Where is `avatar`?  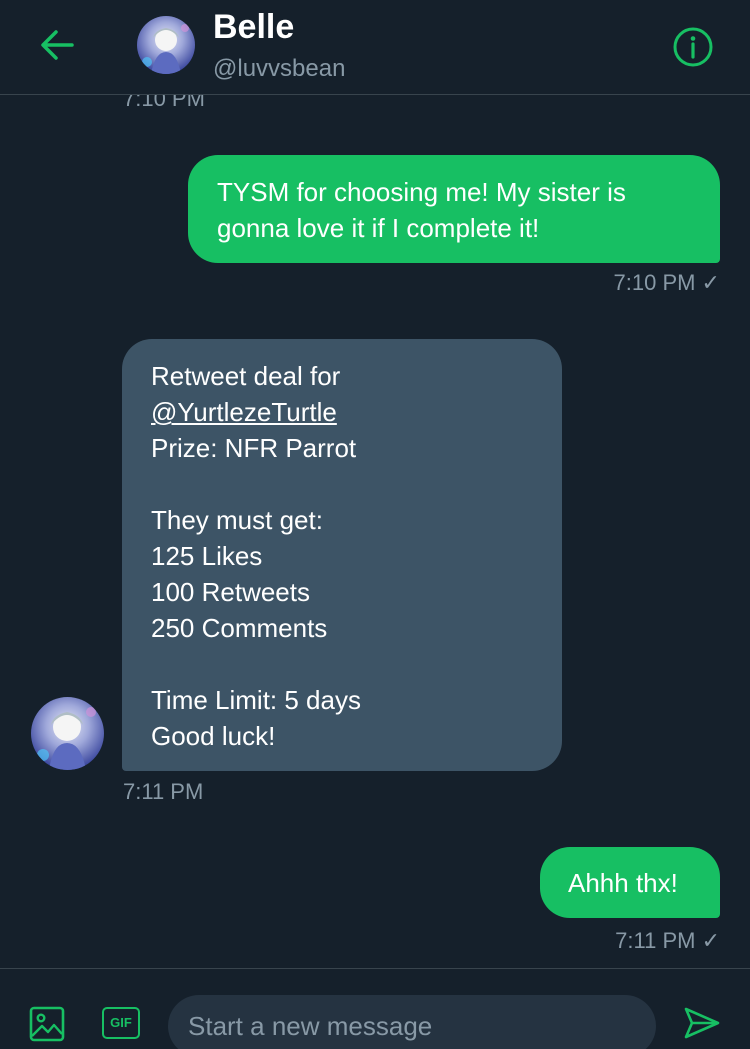 avatar is located at coordinates (166, 45).